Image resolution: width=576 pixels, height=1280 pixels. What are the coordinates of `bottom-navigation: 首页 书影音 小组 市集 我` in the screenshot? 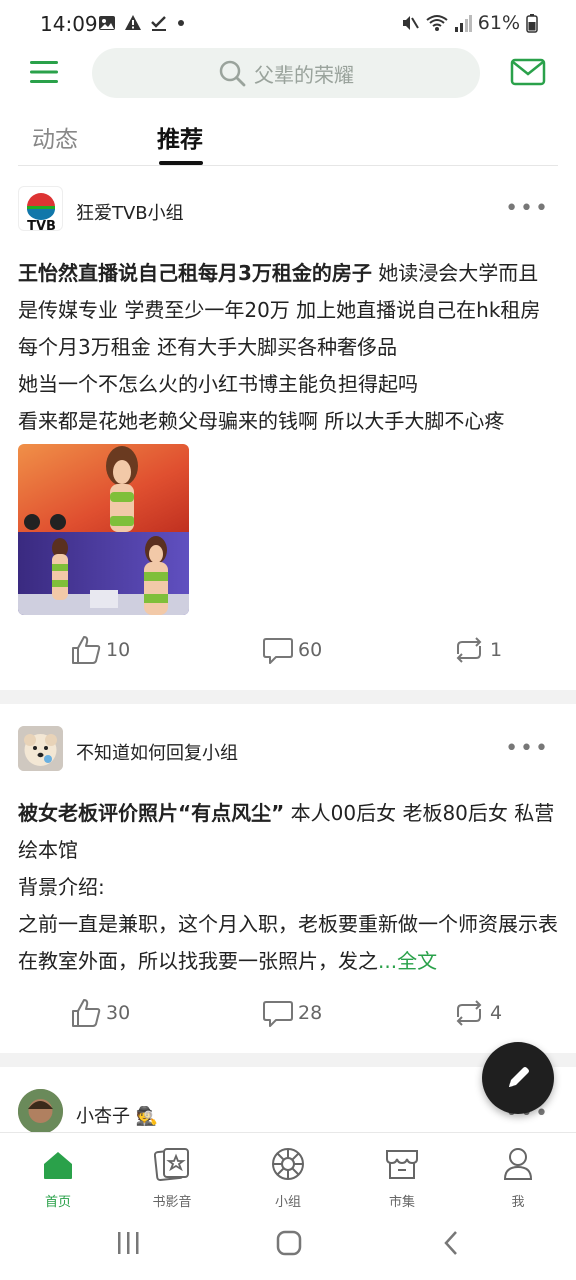 It's located at (288, 1171).